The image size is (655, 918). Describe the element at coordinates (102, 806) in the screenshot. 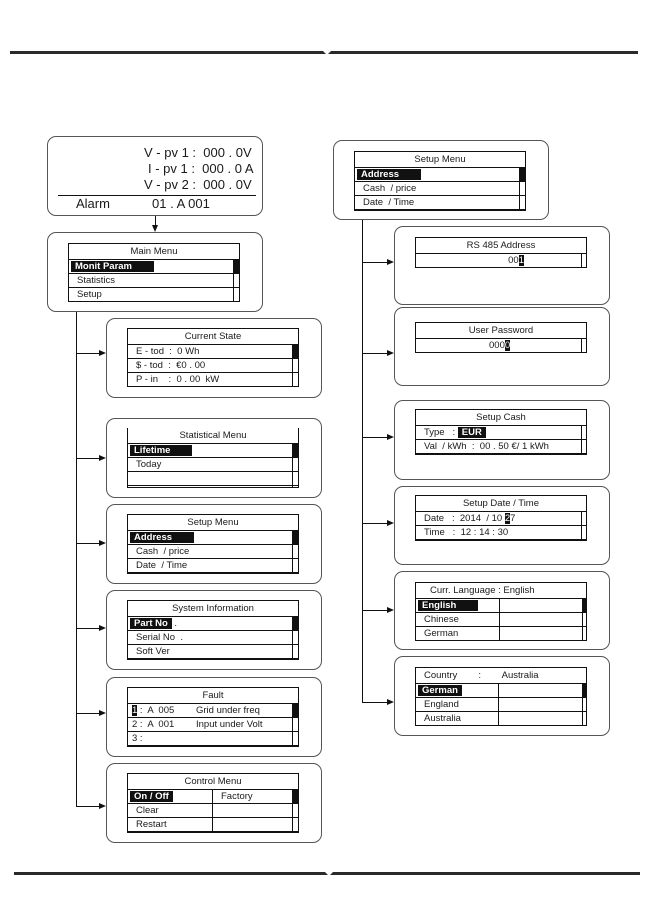

I see `arrow-control` at that location.